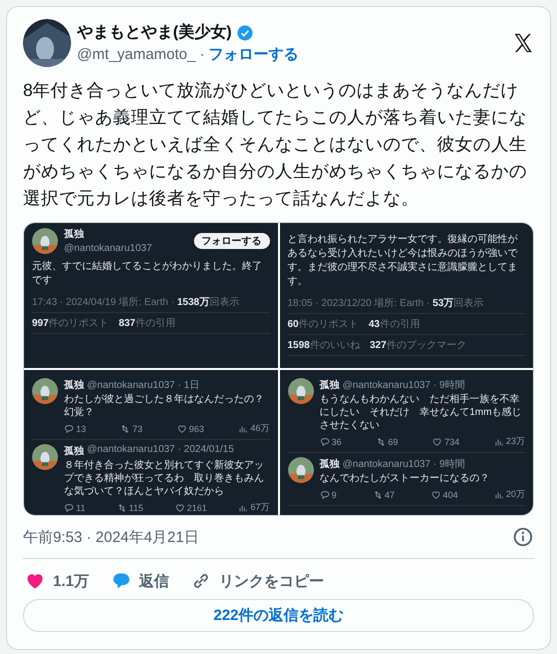  Describe the element at coordinates (151, 323) in the screenshot. I see `tweet-stats: 997件のリポスト 837件の引用` at that location.